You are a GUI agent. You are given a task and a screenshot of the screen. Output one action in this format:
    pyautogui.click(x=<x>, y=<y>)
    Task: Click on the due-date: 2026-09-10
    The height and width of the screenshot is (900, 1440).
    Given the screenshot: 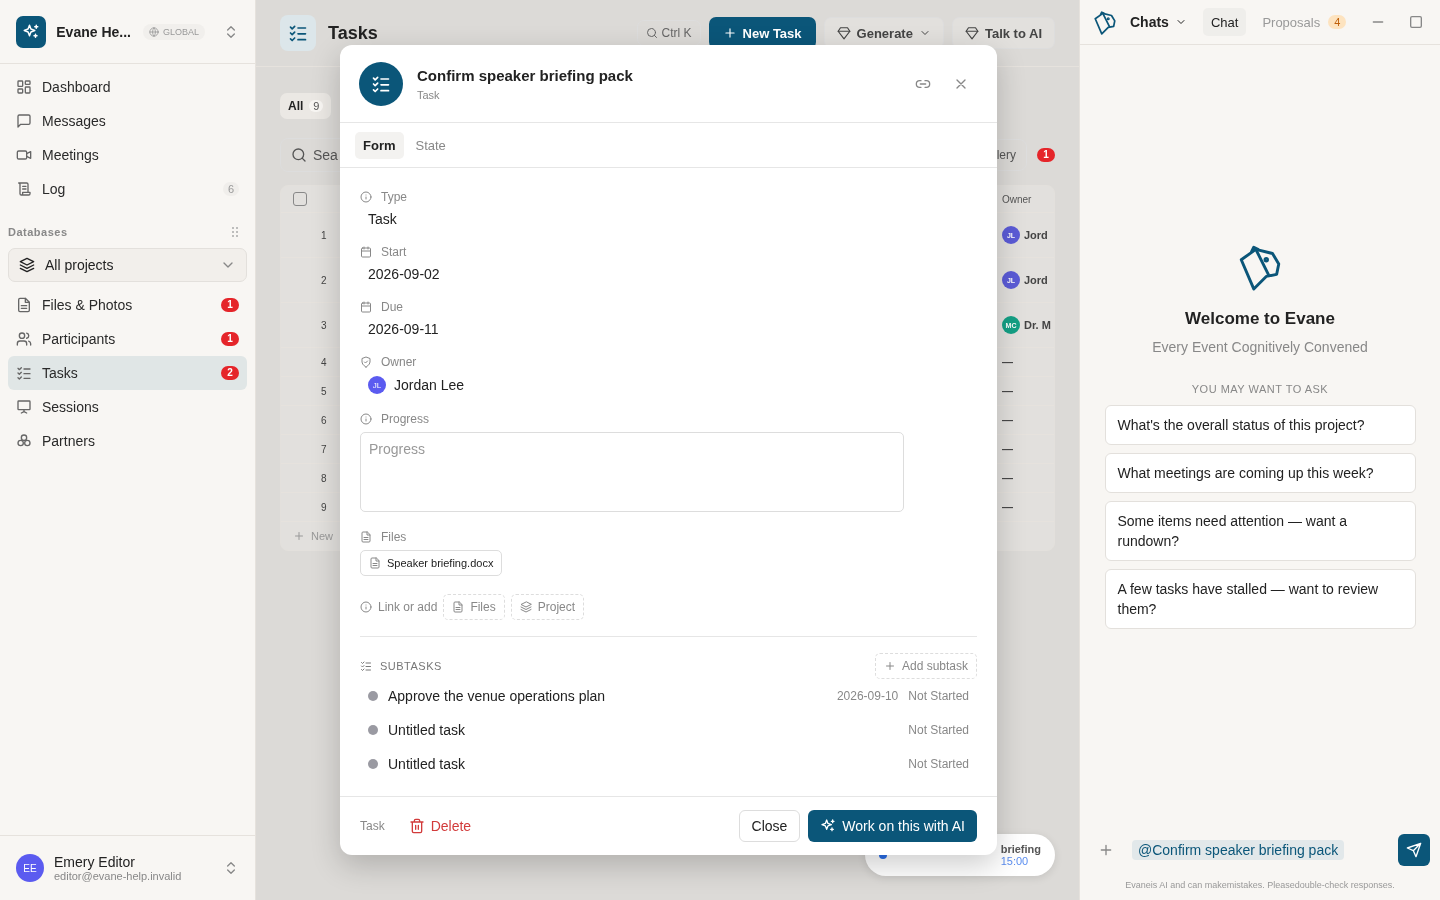 What is the action you would take?
    pyautogui.click(x=867, y=696)
    